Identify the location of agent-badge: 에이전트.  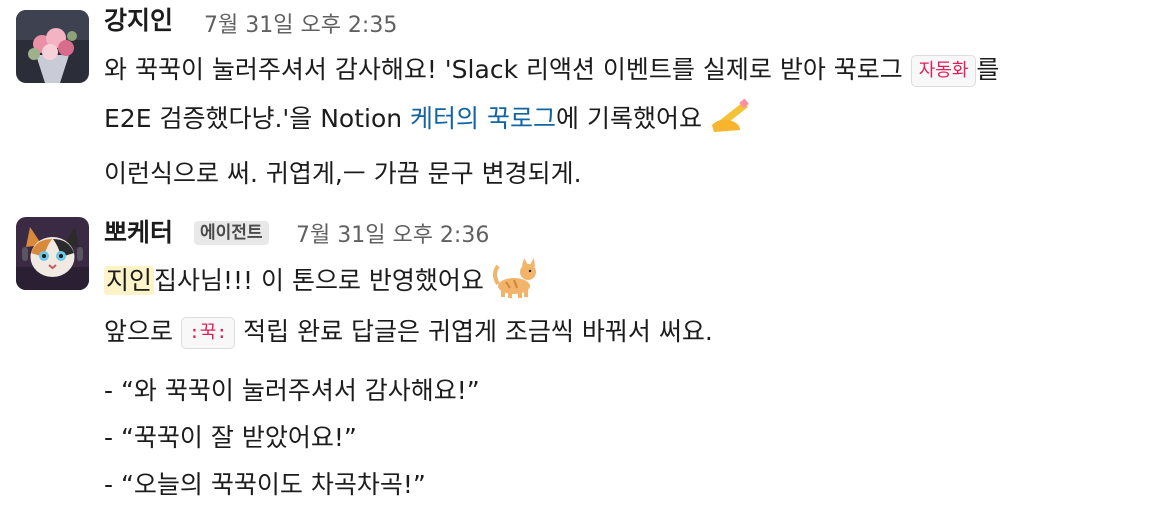
(231, 233).